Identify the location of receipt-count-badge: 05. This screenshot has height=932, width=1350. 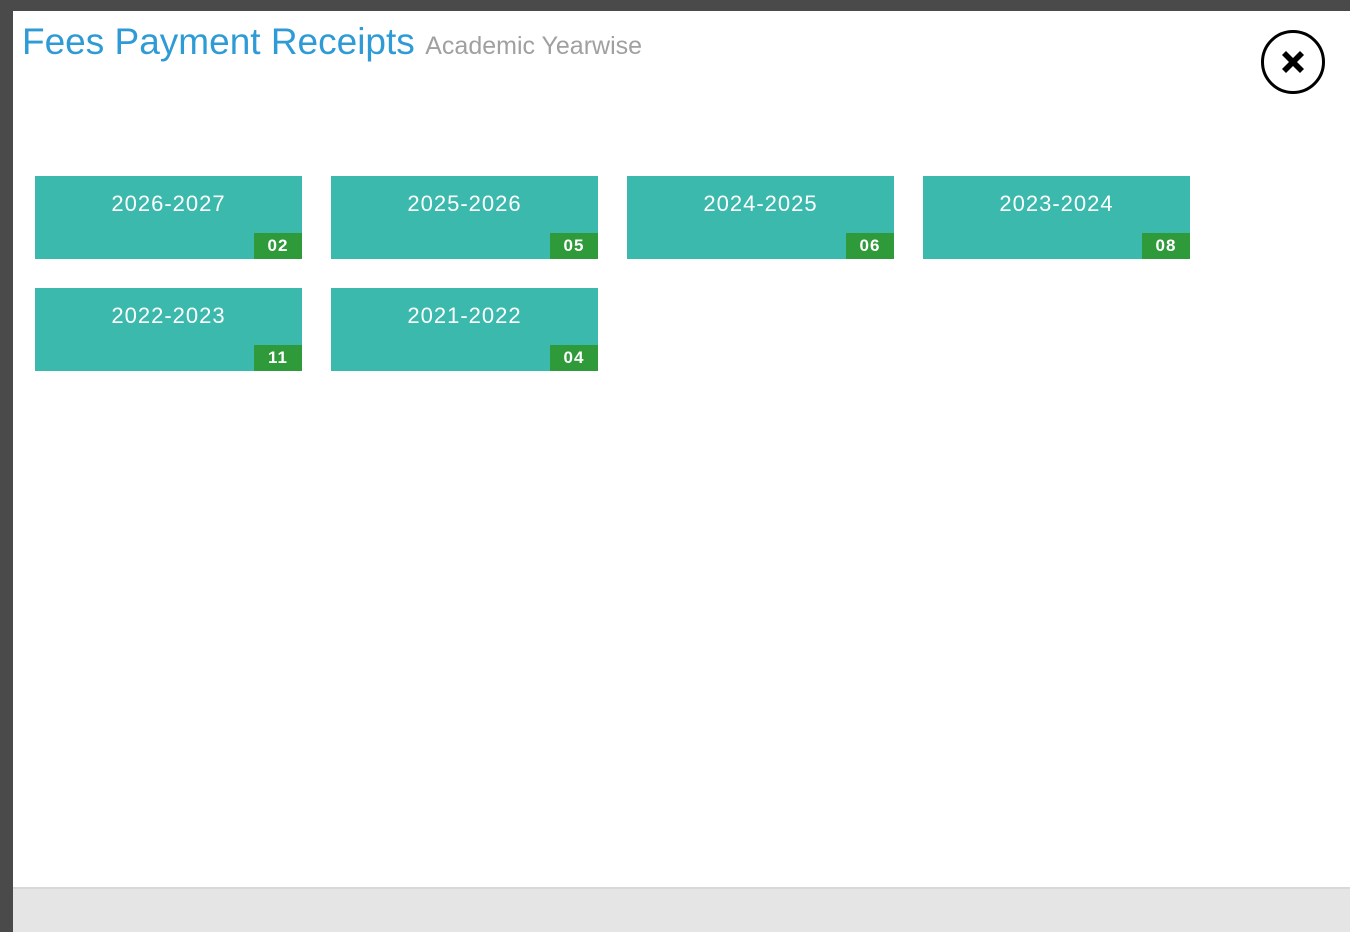
(574, 246).